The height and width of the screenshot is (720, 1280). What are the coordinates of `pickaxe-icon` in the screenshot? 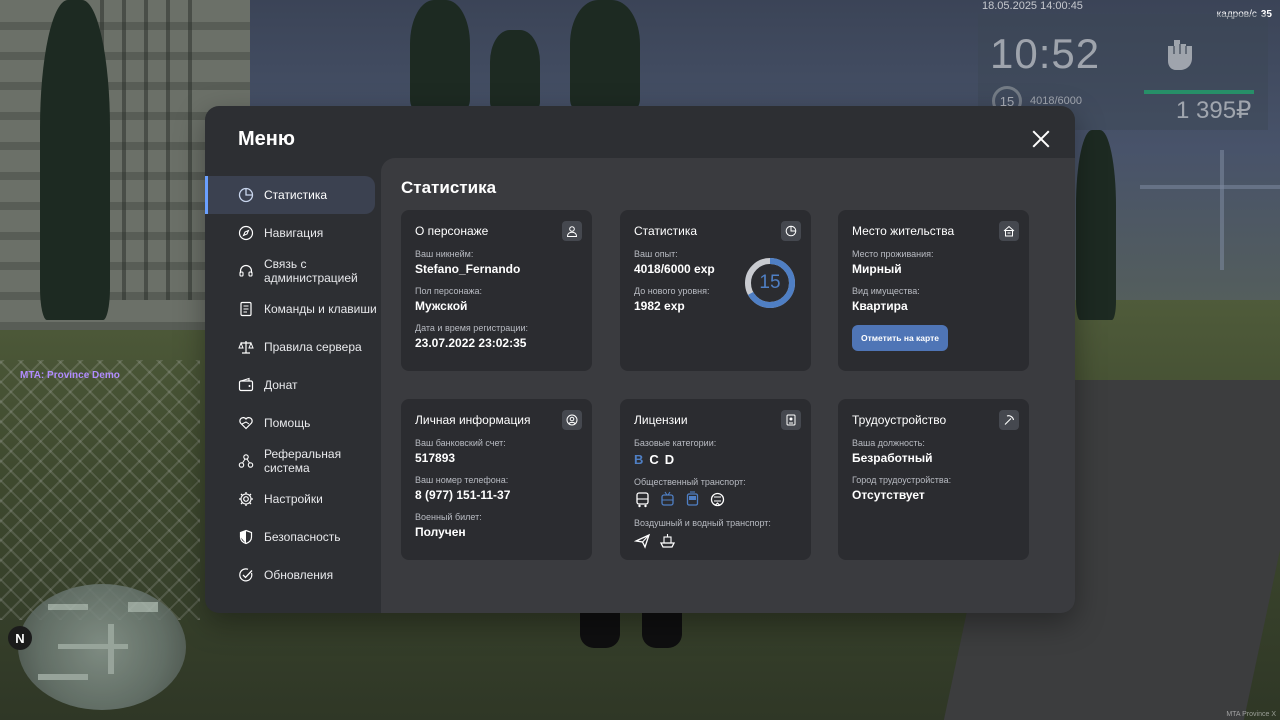 It's located at (1009, 420).